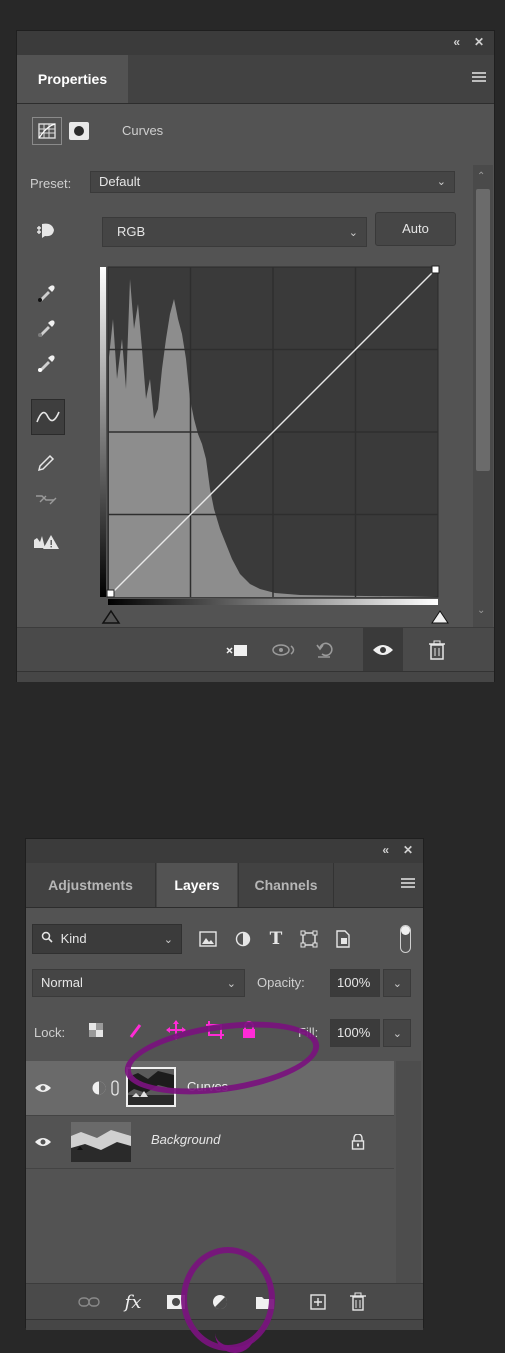 The height and width of the screenshot is (1353, 505). I want to click on auto-button: Auto, so click(415, 229).